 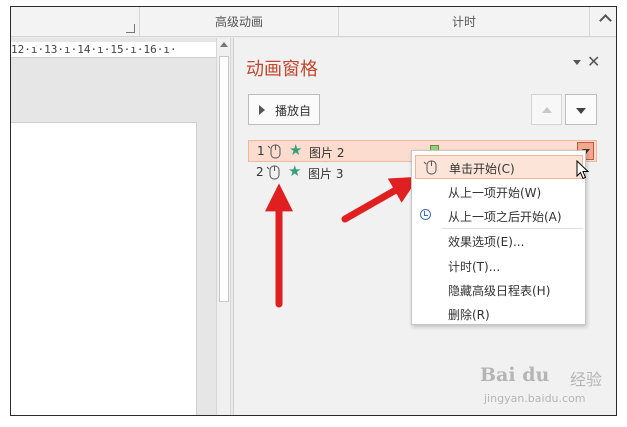 I want to click on arrow-down-icon, so click(x=581, y=111).